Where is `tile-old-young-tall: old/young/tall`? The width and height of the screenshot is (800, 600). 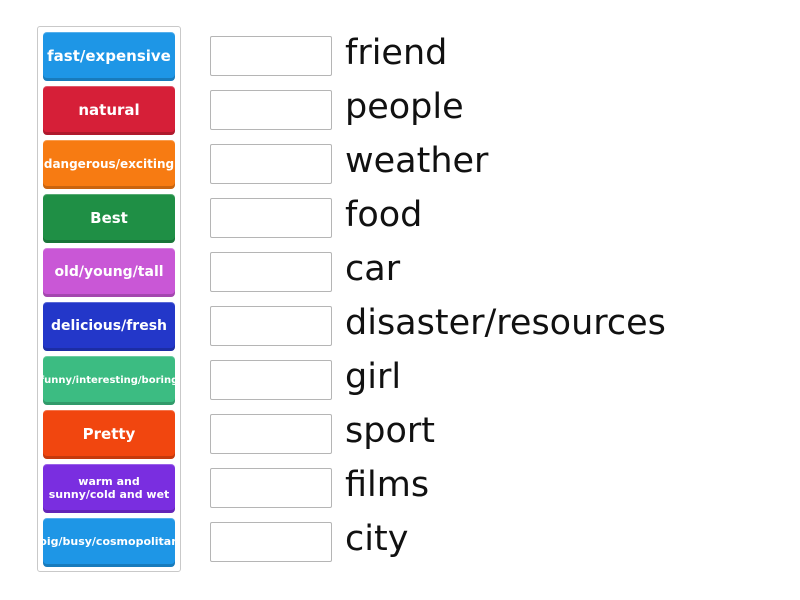 tile-old-young-tall: old/young/tall is located at coordinates (109, 272).